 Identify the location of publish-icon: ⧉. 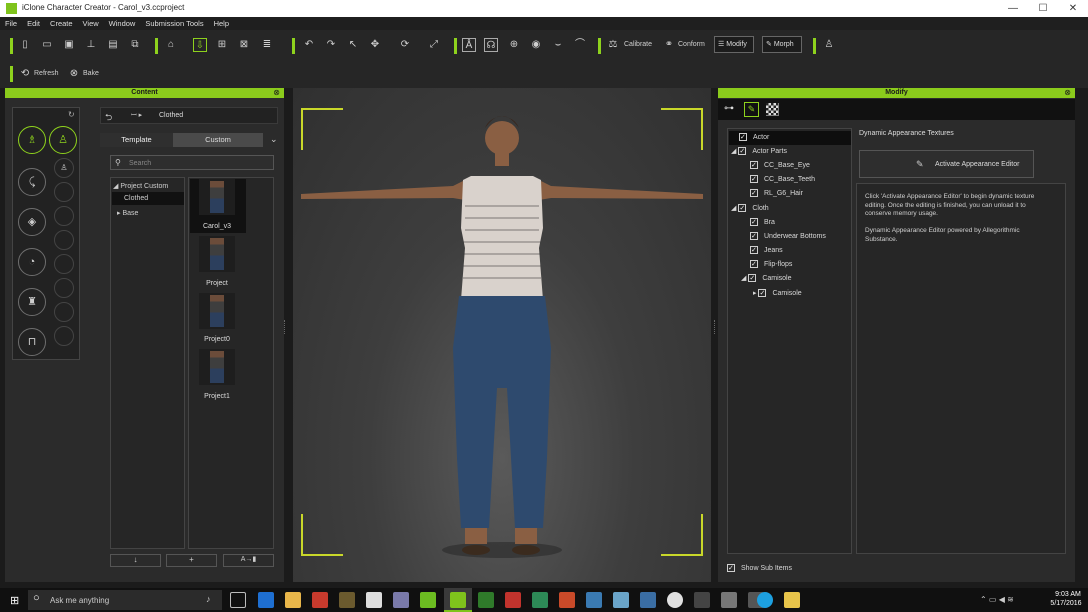
(135, 45).